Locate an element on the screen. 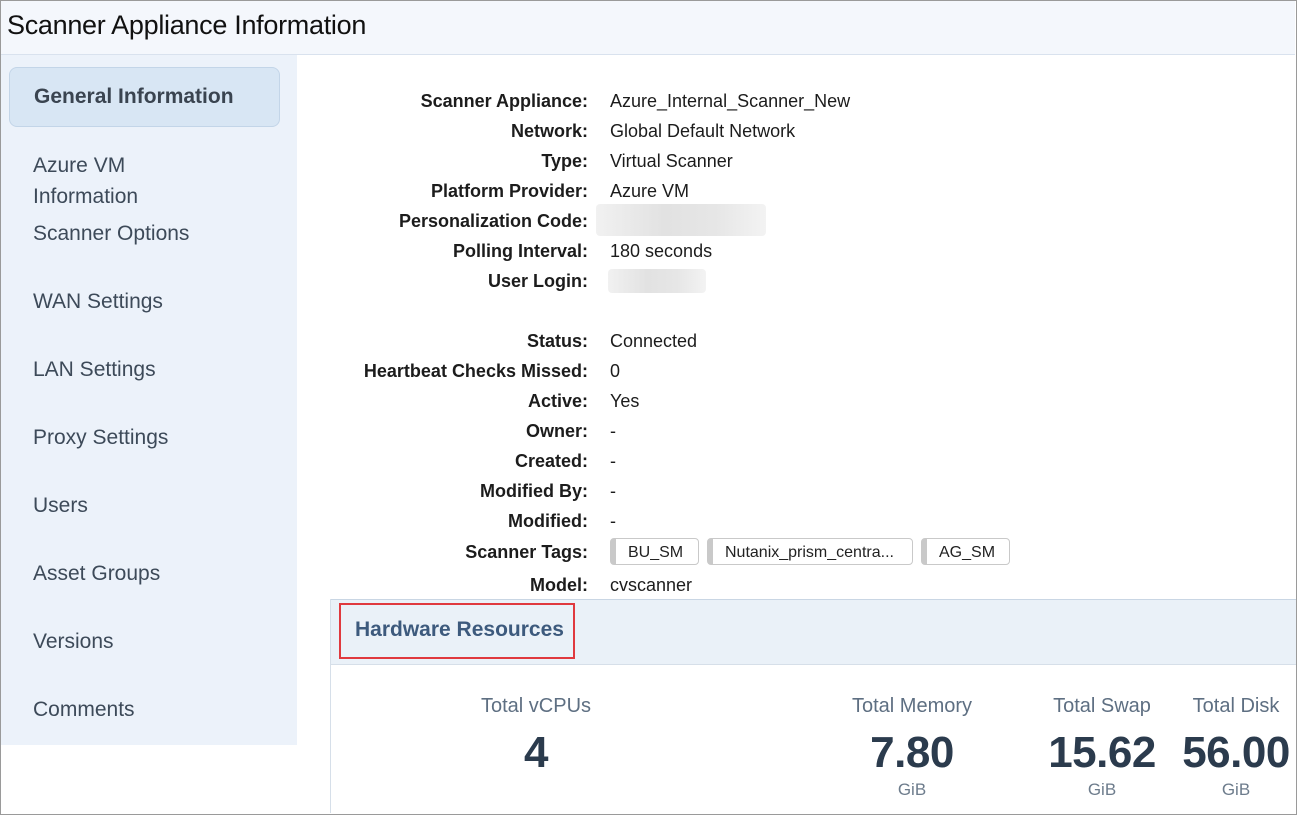 This screenshot has width=1297, height=815. sidebar-item-asset-groups: Asset Groups is located at coordinates (96, 573).